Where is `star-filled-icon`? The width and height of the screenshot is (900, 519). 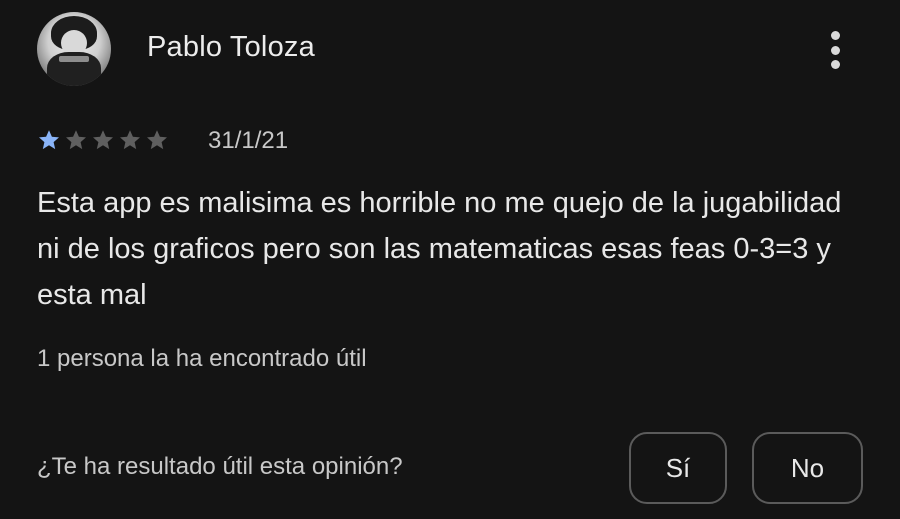 star-filled-icon is located at coordinates (49, 140).